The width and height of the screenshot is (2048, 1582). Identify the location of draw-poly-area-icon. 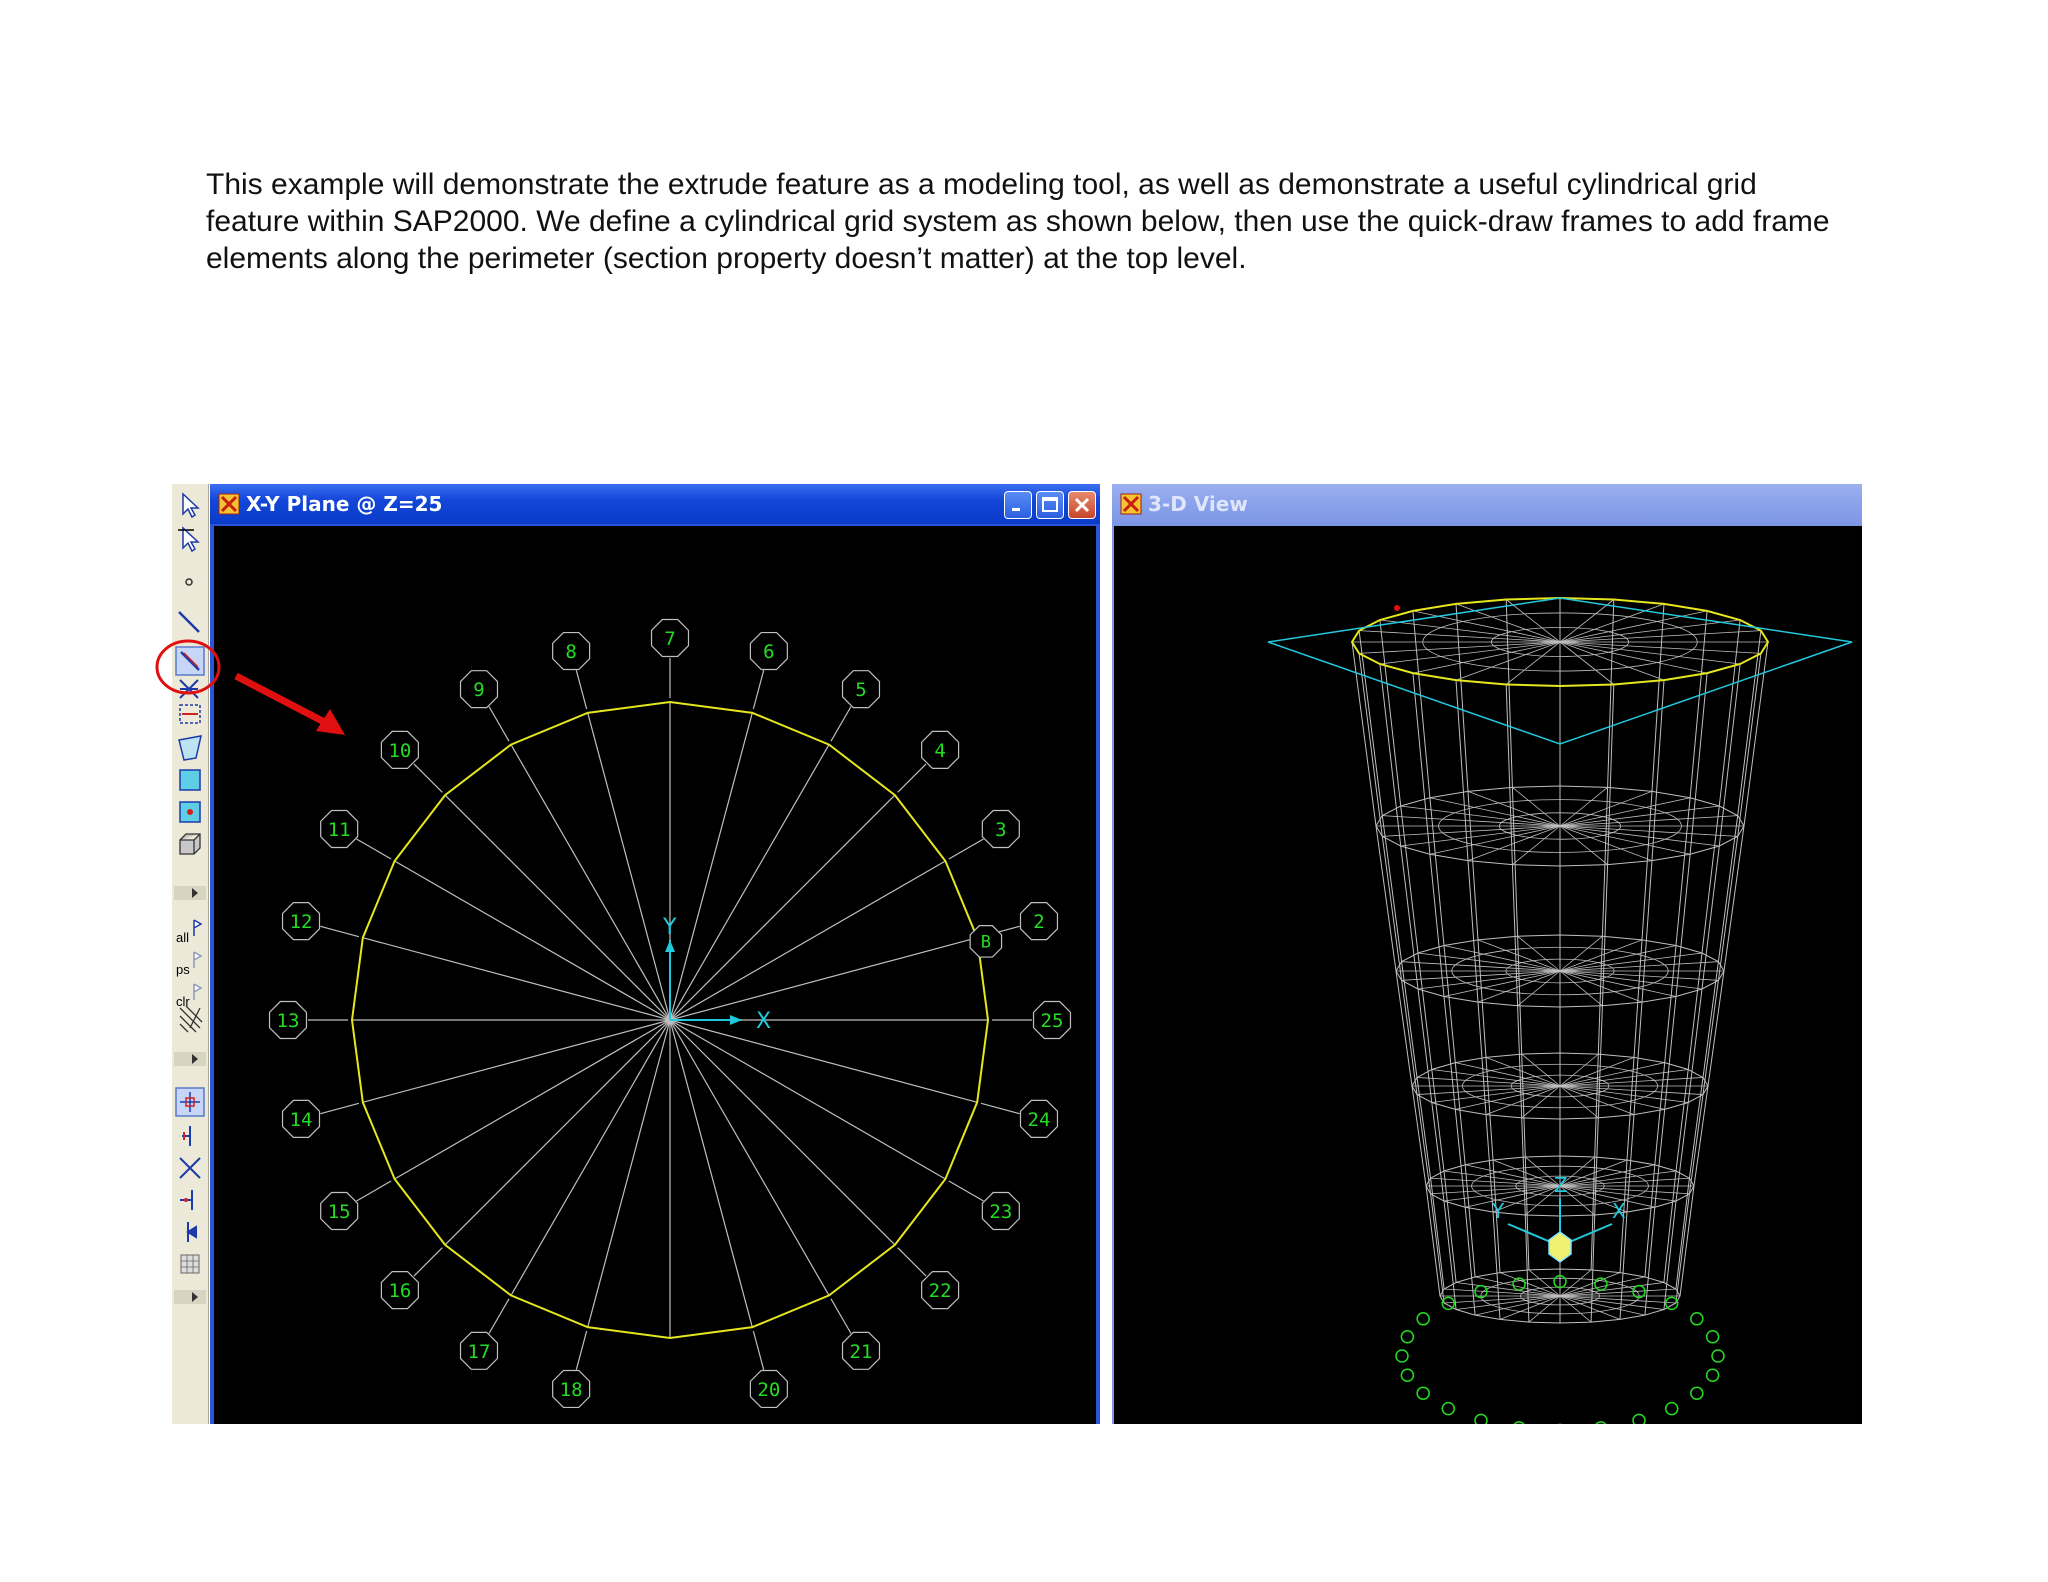
(190, 748).